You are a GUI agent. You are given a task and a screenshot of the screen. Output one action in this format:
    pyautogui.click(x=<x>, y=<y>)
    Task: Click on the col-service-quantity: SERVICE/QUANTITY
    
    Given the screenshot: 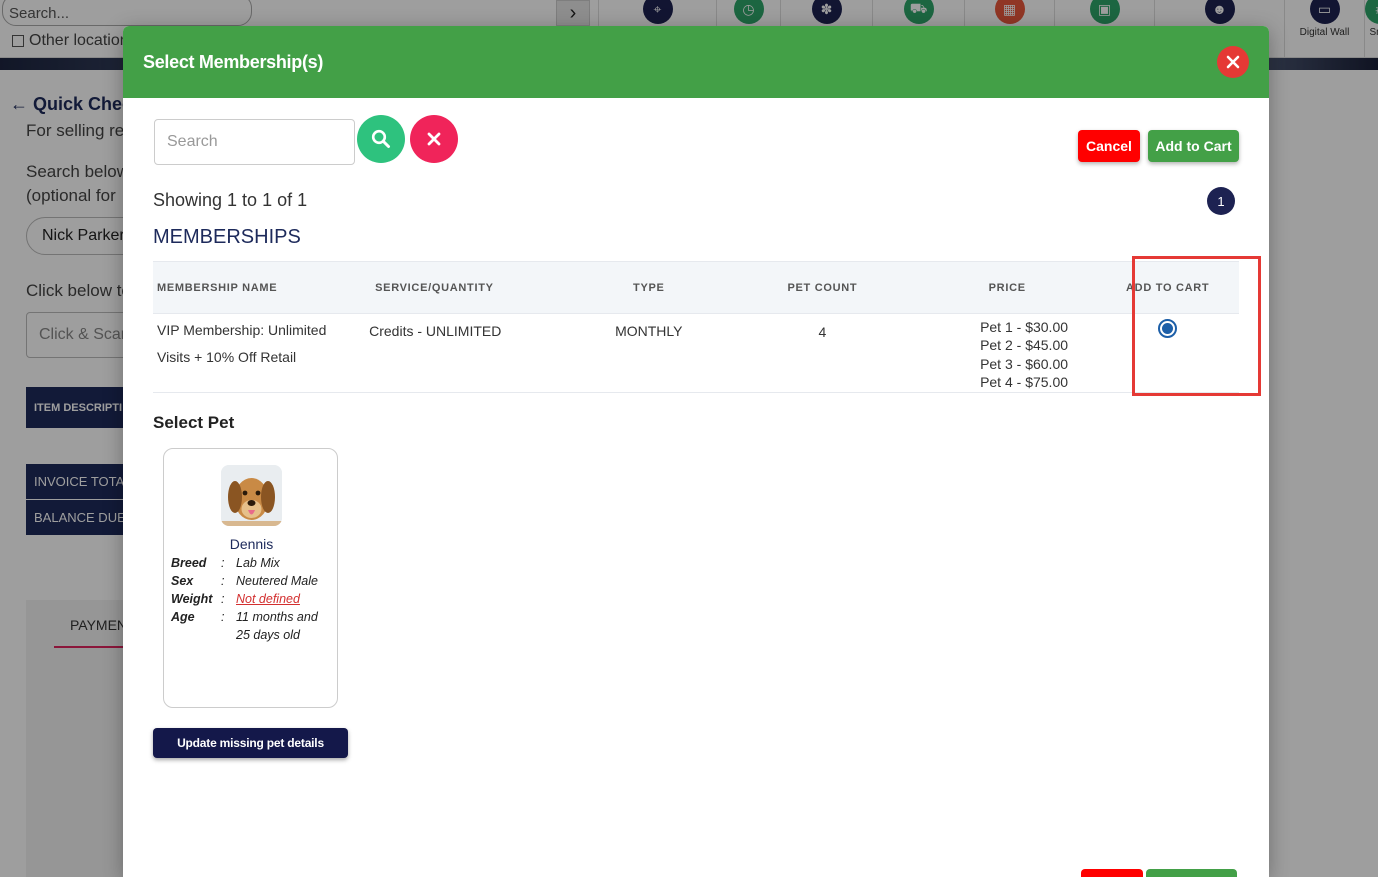 What is the action you would take?
    pyautogui.click(x=467, y=287)
    